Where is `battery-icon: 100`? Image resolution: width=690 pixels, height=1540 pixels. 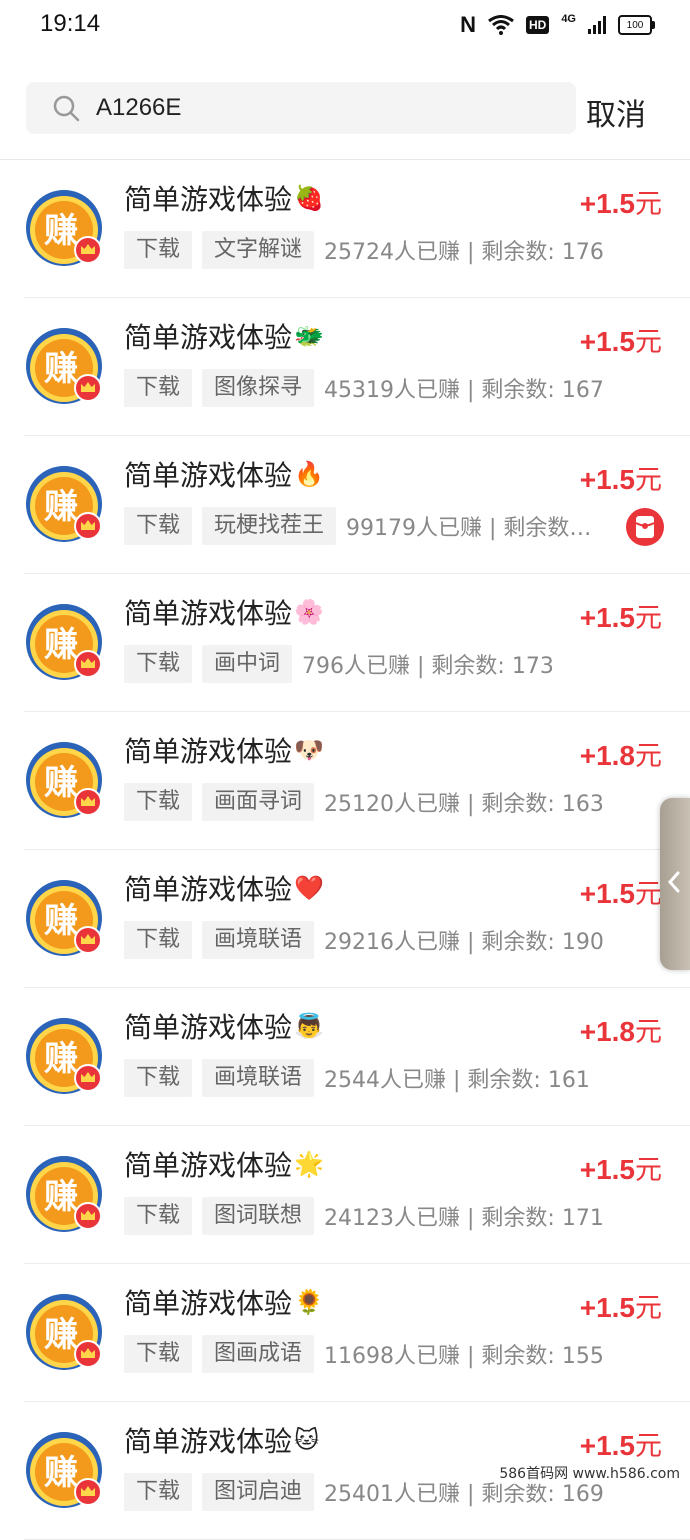 battery-icon: 100 is located at coordinates (636, 25).